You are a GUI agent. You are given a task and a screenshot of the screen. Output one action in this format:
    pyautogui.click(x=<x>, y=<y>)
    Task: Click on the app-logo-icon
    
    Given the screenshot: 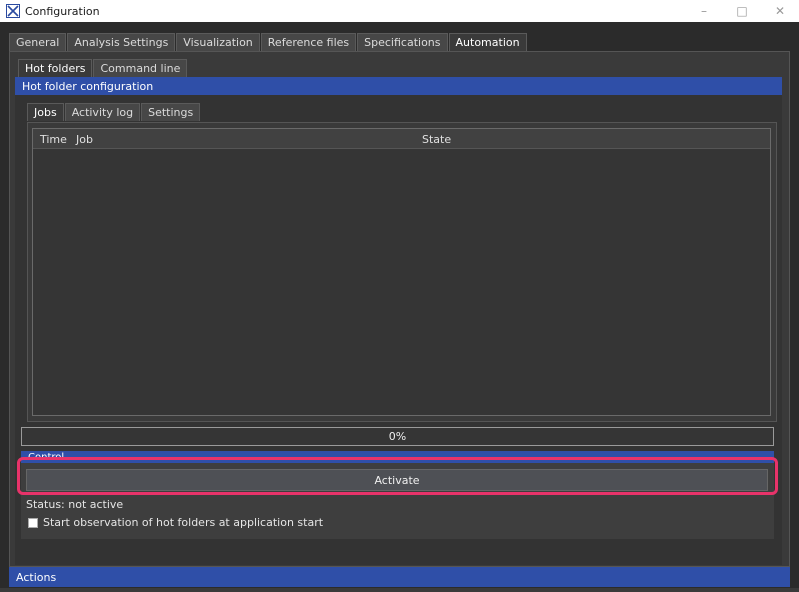 What is the action you would take?
    pyautogui.click(x=13, y=11)
    